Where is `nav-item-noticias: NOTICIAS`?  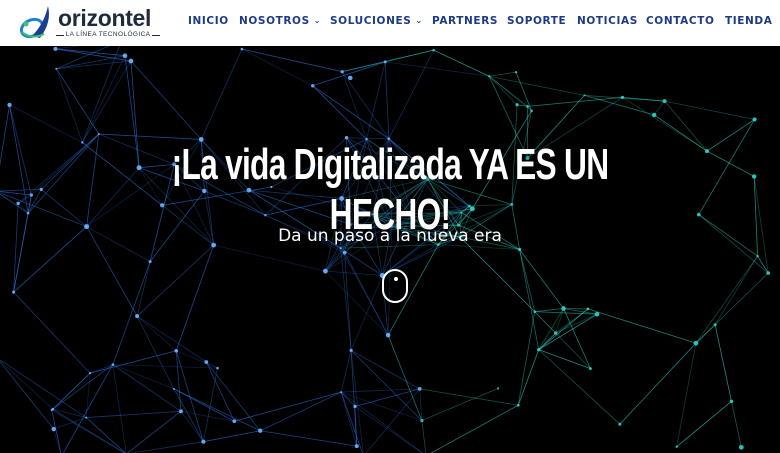
nav-item-noticias: NOTICIAS is located at coordinates (607, 21).